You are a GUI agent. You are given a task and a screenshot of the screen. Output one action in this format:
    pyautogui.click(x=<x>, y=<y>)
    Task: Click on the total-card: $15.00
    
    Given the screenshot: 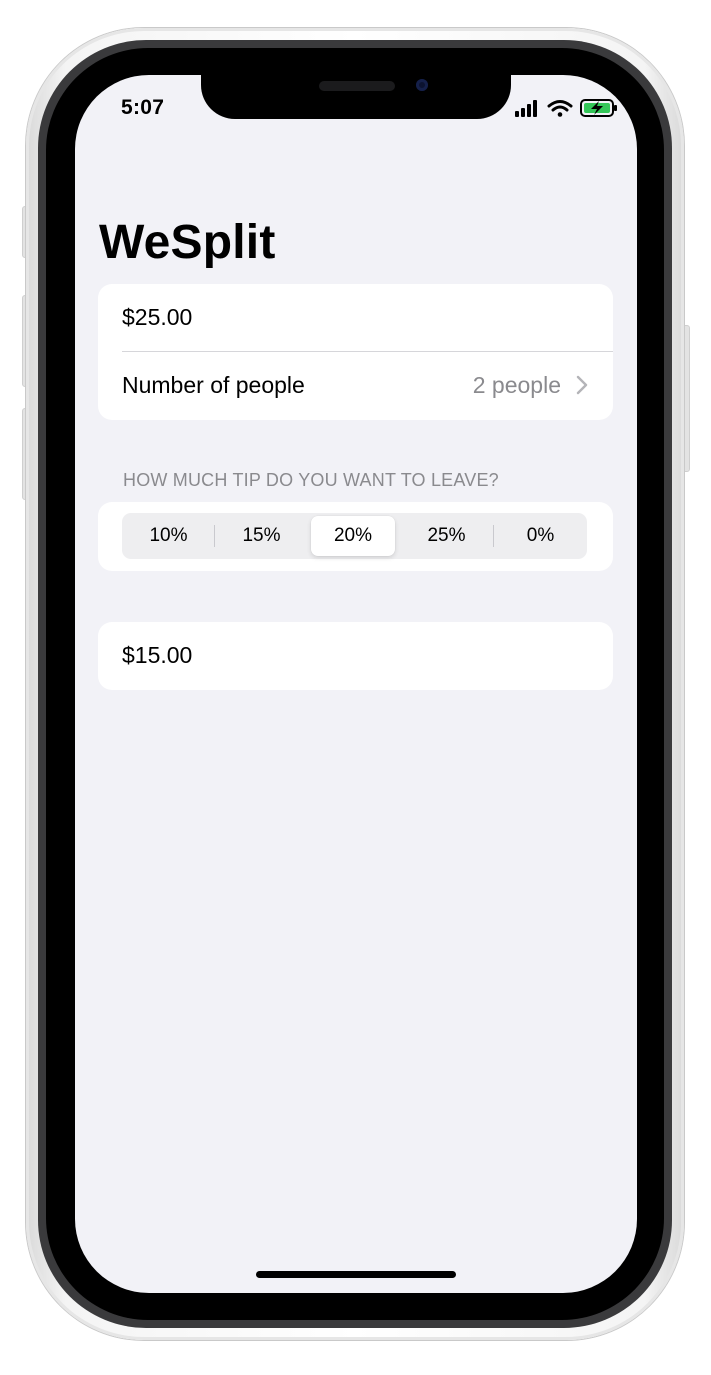 What is the action you would take?
    pyautogui.click(x=355, y=656)
    